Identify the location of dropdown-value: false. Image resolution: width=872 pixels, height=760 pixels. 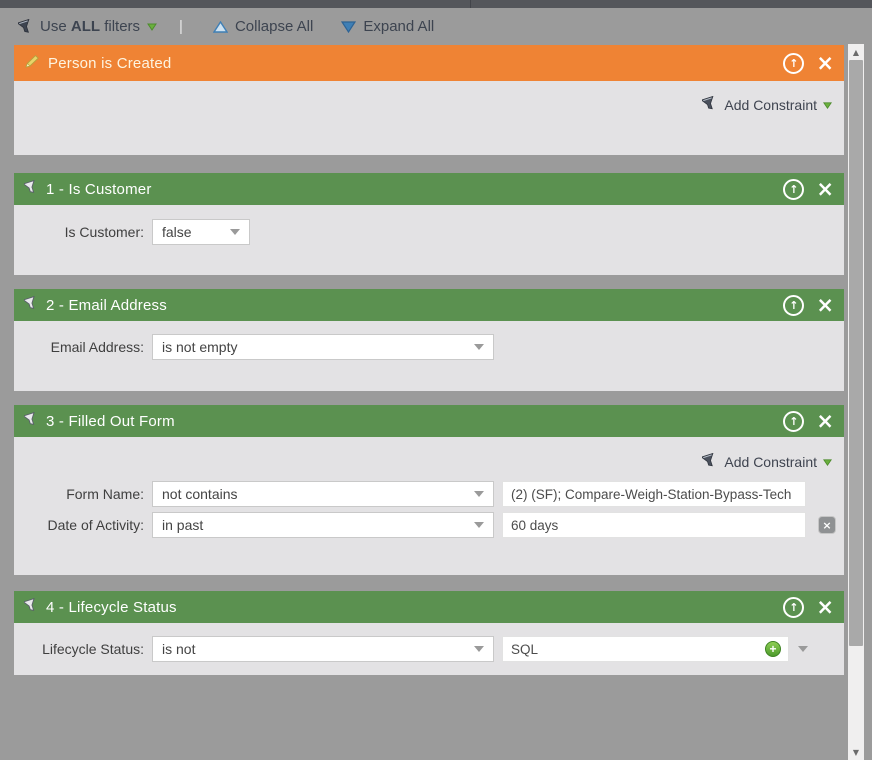
(177, 232).